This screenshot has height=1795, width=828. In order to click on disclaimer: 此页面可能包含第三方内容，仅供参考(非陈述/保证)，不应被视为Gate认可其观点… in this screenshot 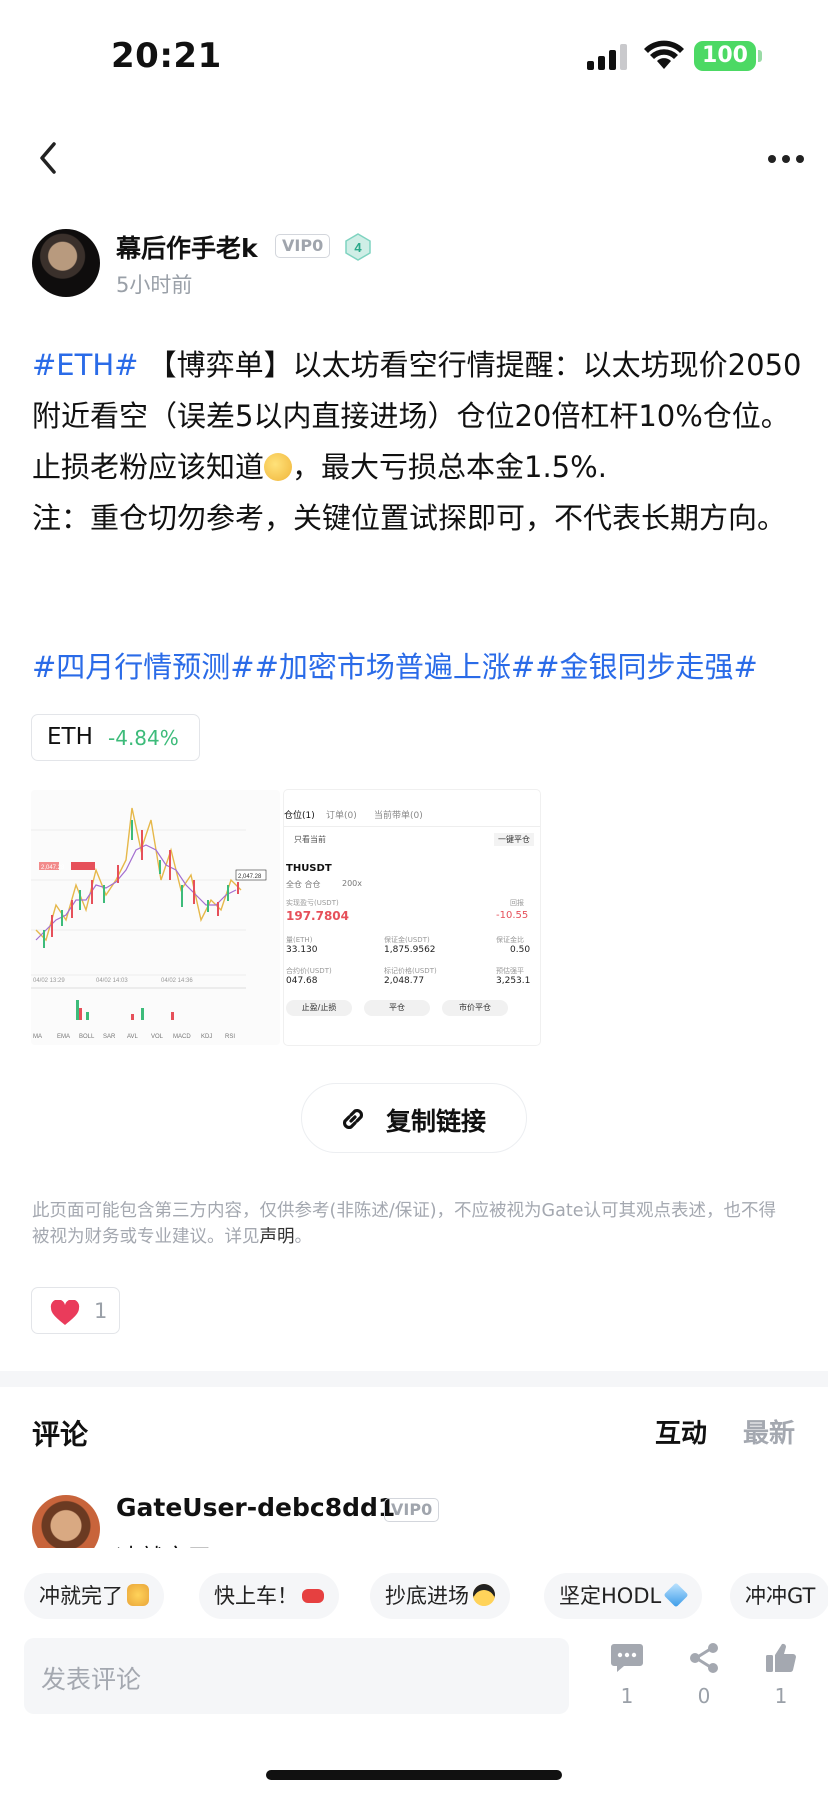, I will do `click(412, 1224)`.